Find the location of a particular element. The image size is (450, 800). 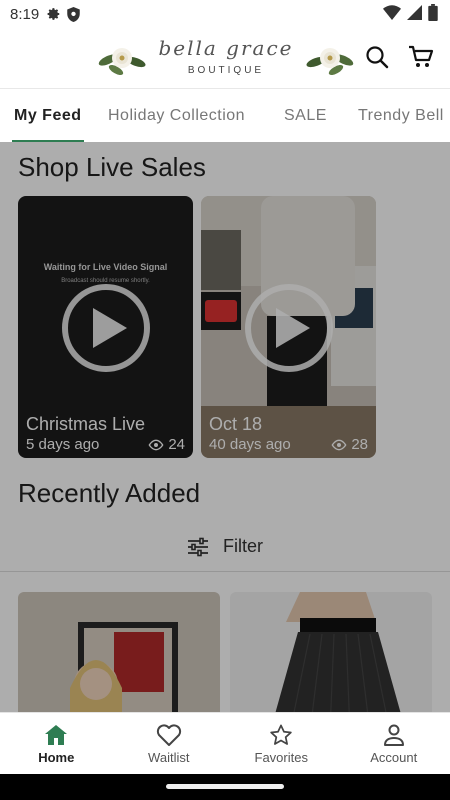

tab-holiday-collection: Holiday Collection is located at coordinates (176, 115).